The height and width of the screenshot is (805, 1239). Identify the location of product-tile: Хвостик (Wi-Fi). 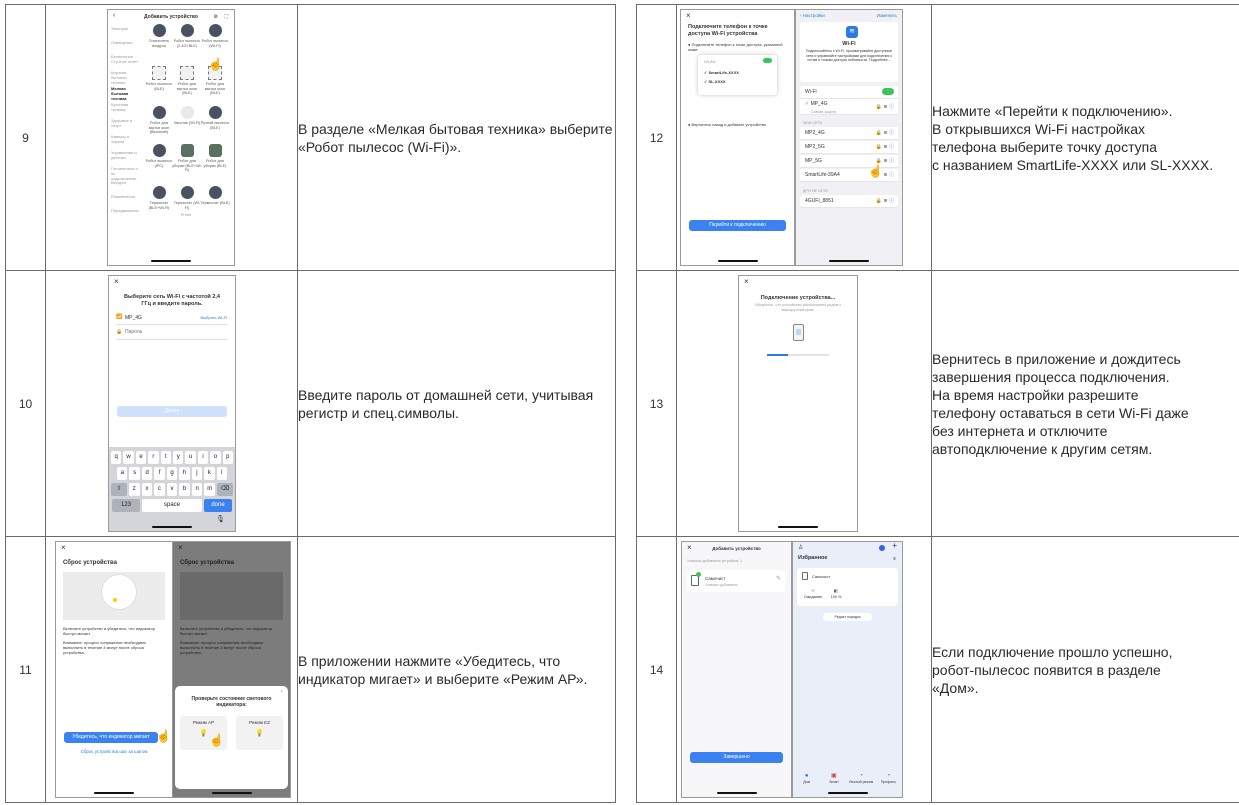
(187, 116).